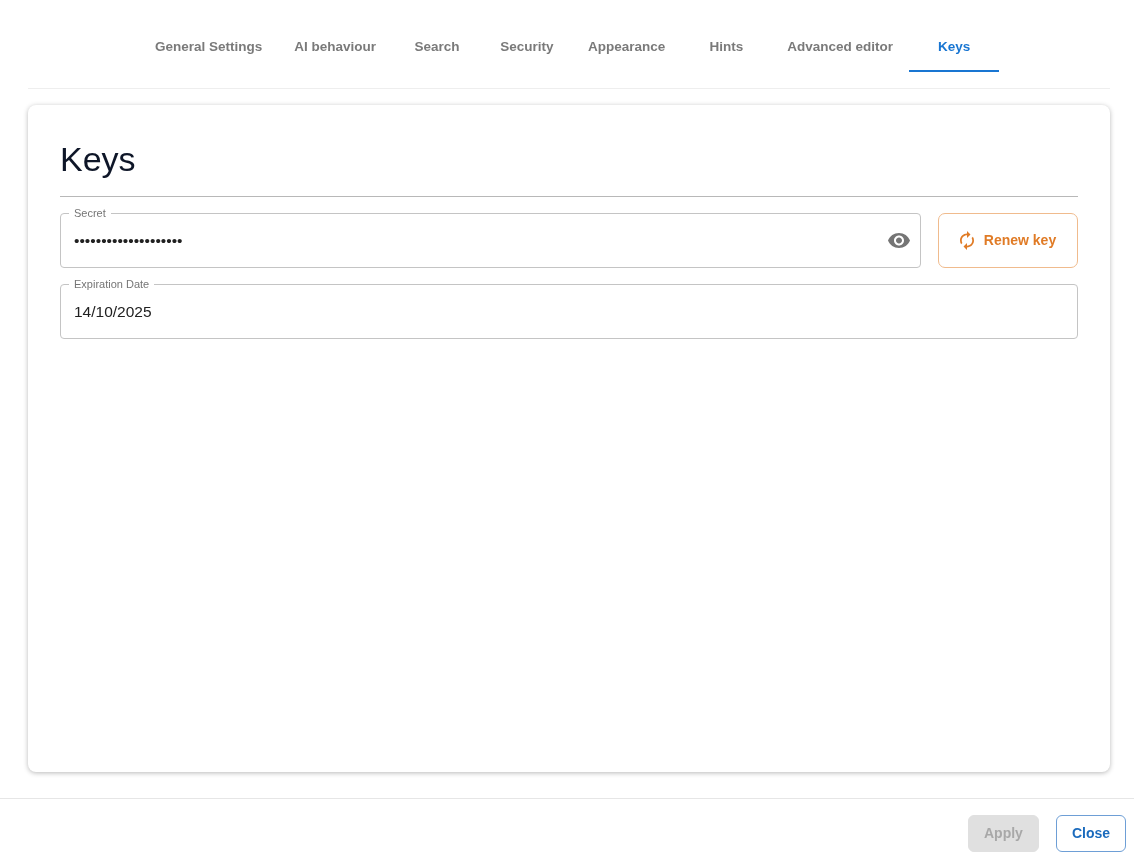 The image size is (1134, 859). Describe the element at coordinates (527, 48) in the screenshot. I see `settings-tab: Security` at that location.